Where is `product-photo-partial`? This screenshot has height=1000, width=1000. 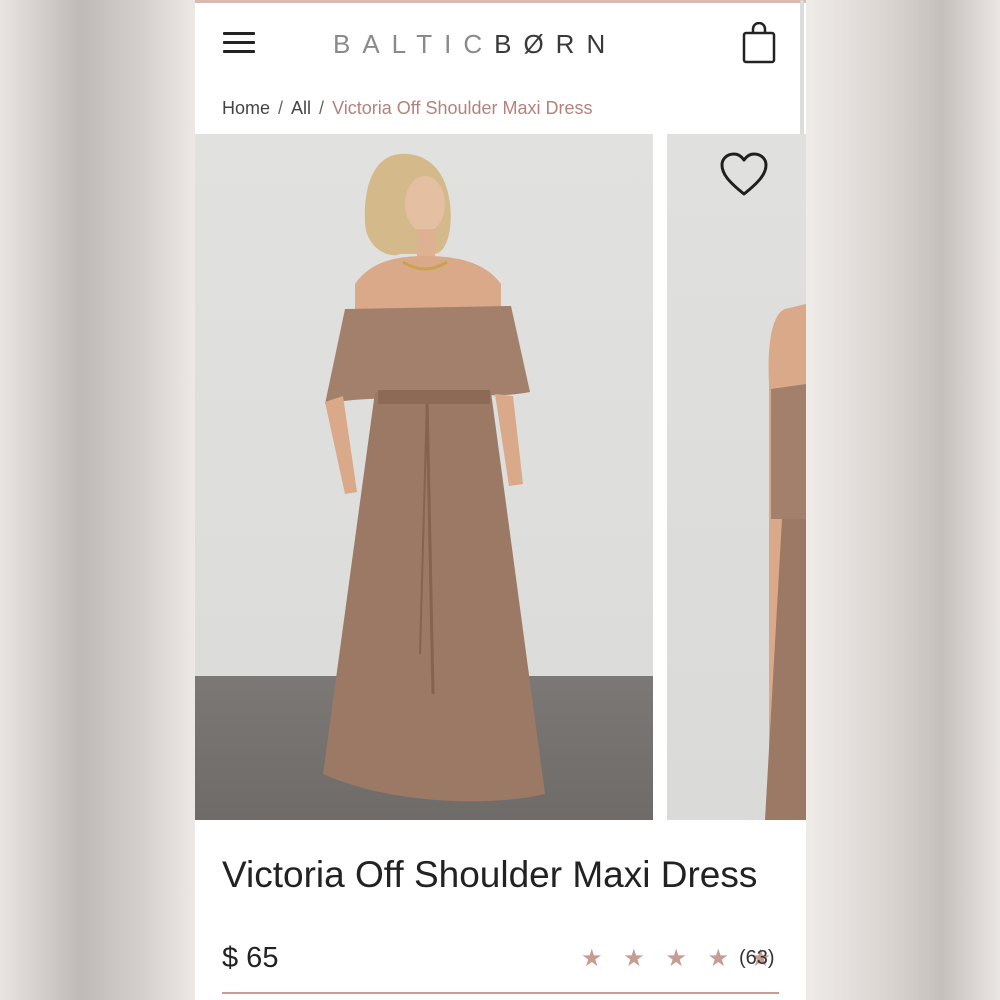 product-photo-partial is located at coordinates (785, 562).